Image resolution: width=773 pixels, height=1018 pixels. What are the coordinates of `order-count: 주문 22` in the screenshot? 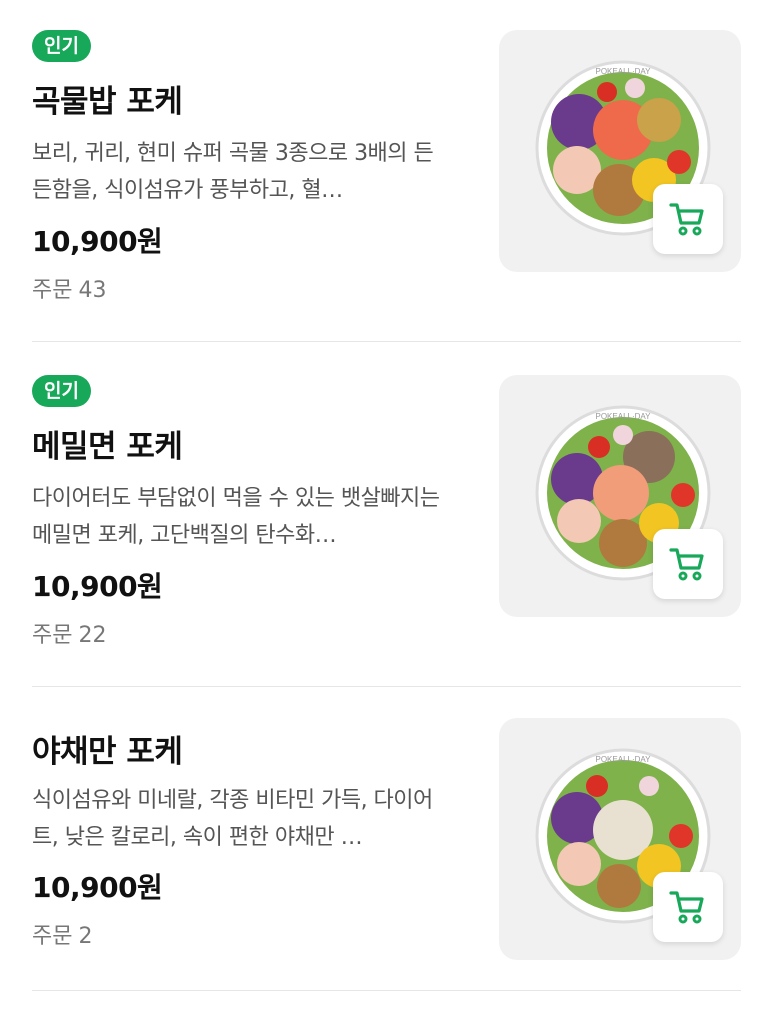 It's located at (72, 633).